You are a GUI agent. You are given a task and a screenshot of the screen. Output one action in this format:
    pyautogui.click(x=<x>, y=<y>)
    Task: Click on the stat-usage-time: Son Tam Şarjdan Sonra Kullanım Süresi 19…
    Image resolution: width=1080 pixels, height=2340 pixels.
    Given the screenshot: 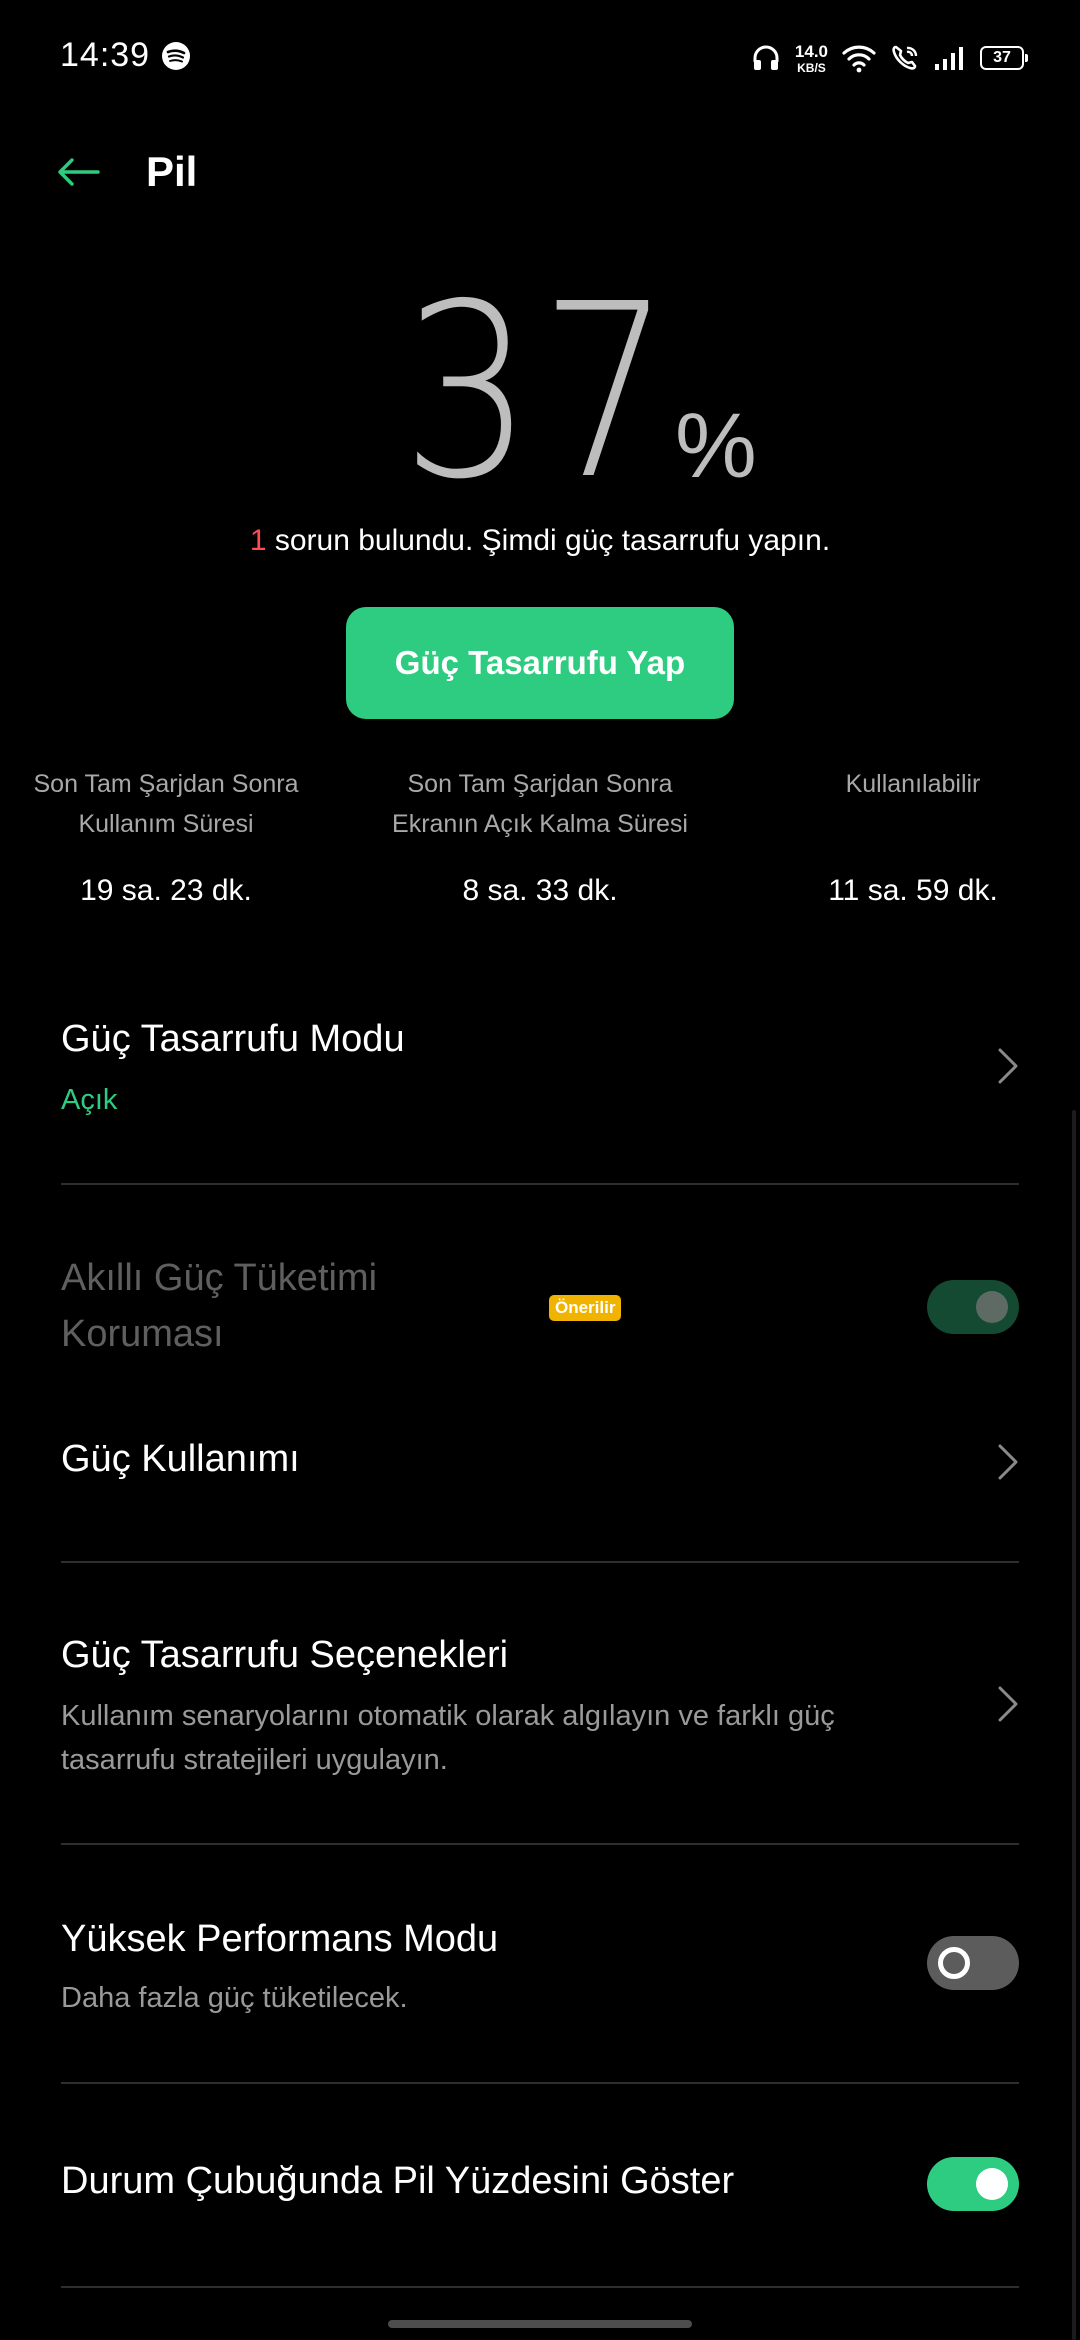 What is the action you would take?
    pyautogui.click(x=168, y=836)
    